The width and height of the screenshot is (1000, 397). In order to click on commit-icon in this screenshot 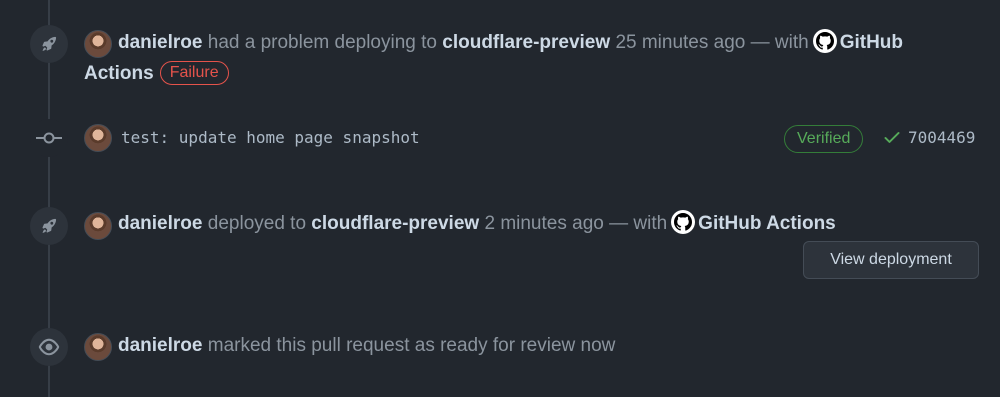, I will do `click(49, 138)`.